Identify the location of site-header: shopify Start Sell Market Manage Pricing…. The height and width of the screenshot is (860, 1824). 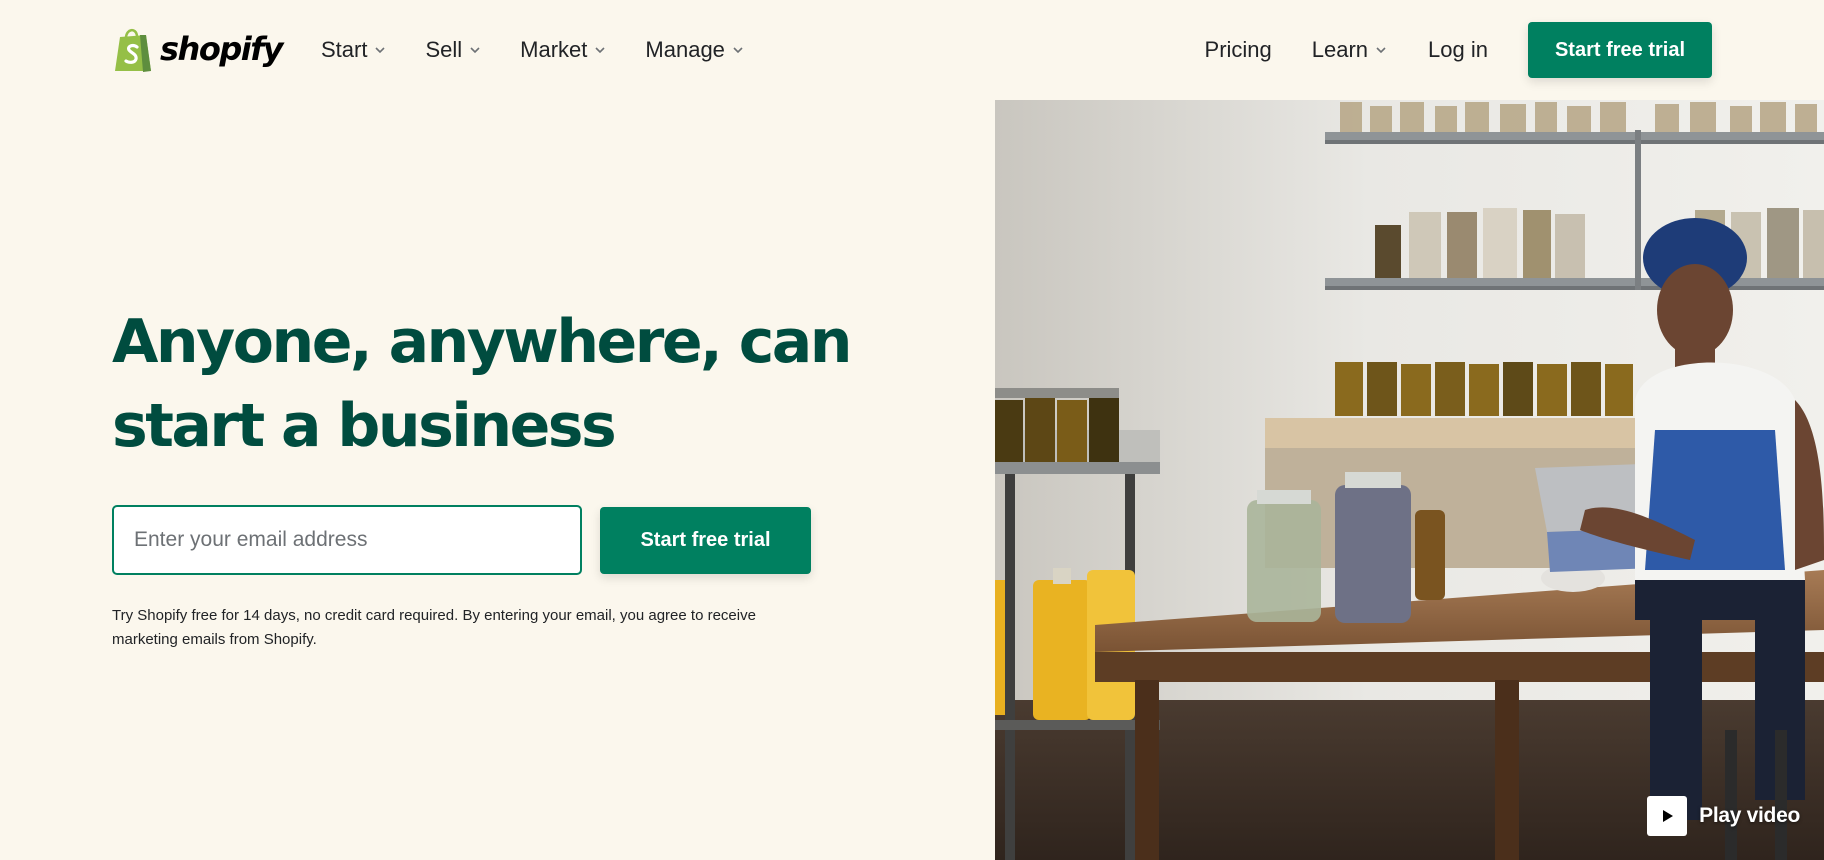
(912, 50).